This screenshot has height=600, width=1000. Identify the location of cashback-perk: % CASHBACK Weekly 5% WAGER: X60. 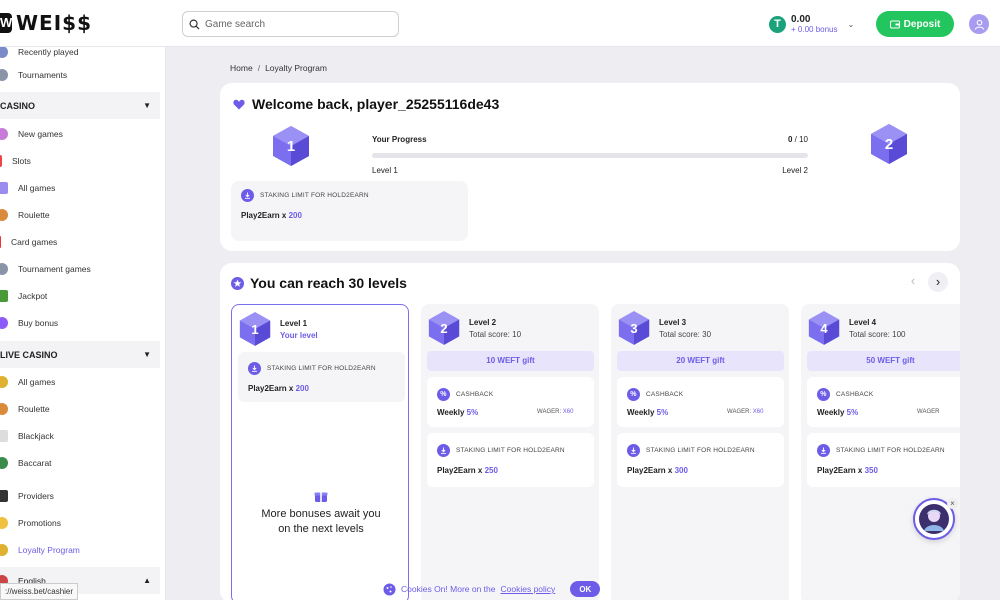
(700, 402).